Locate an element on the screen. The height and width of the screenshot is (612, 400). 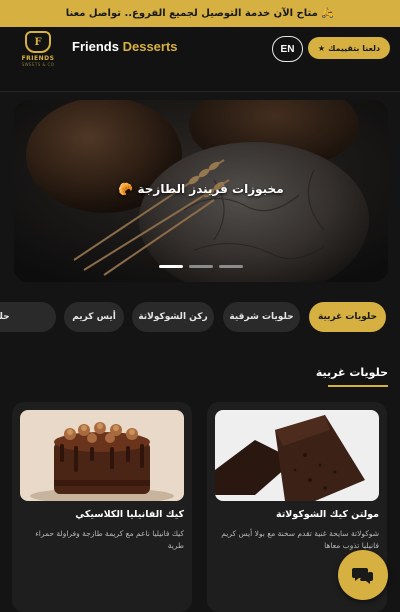
language-toggle-button: EN is located at coordinates (287, 49).